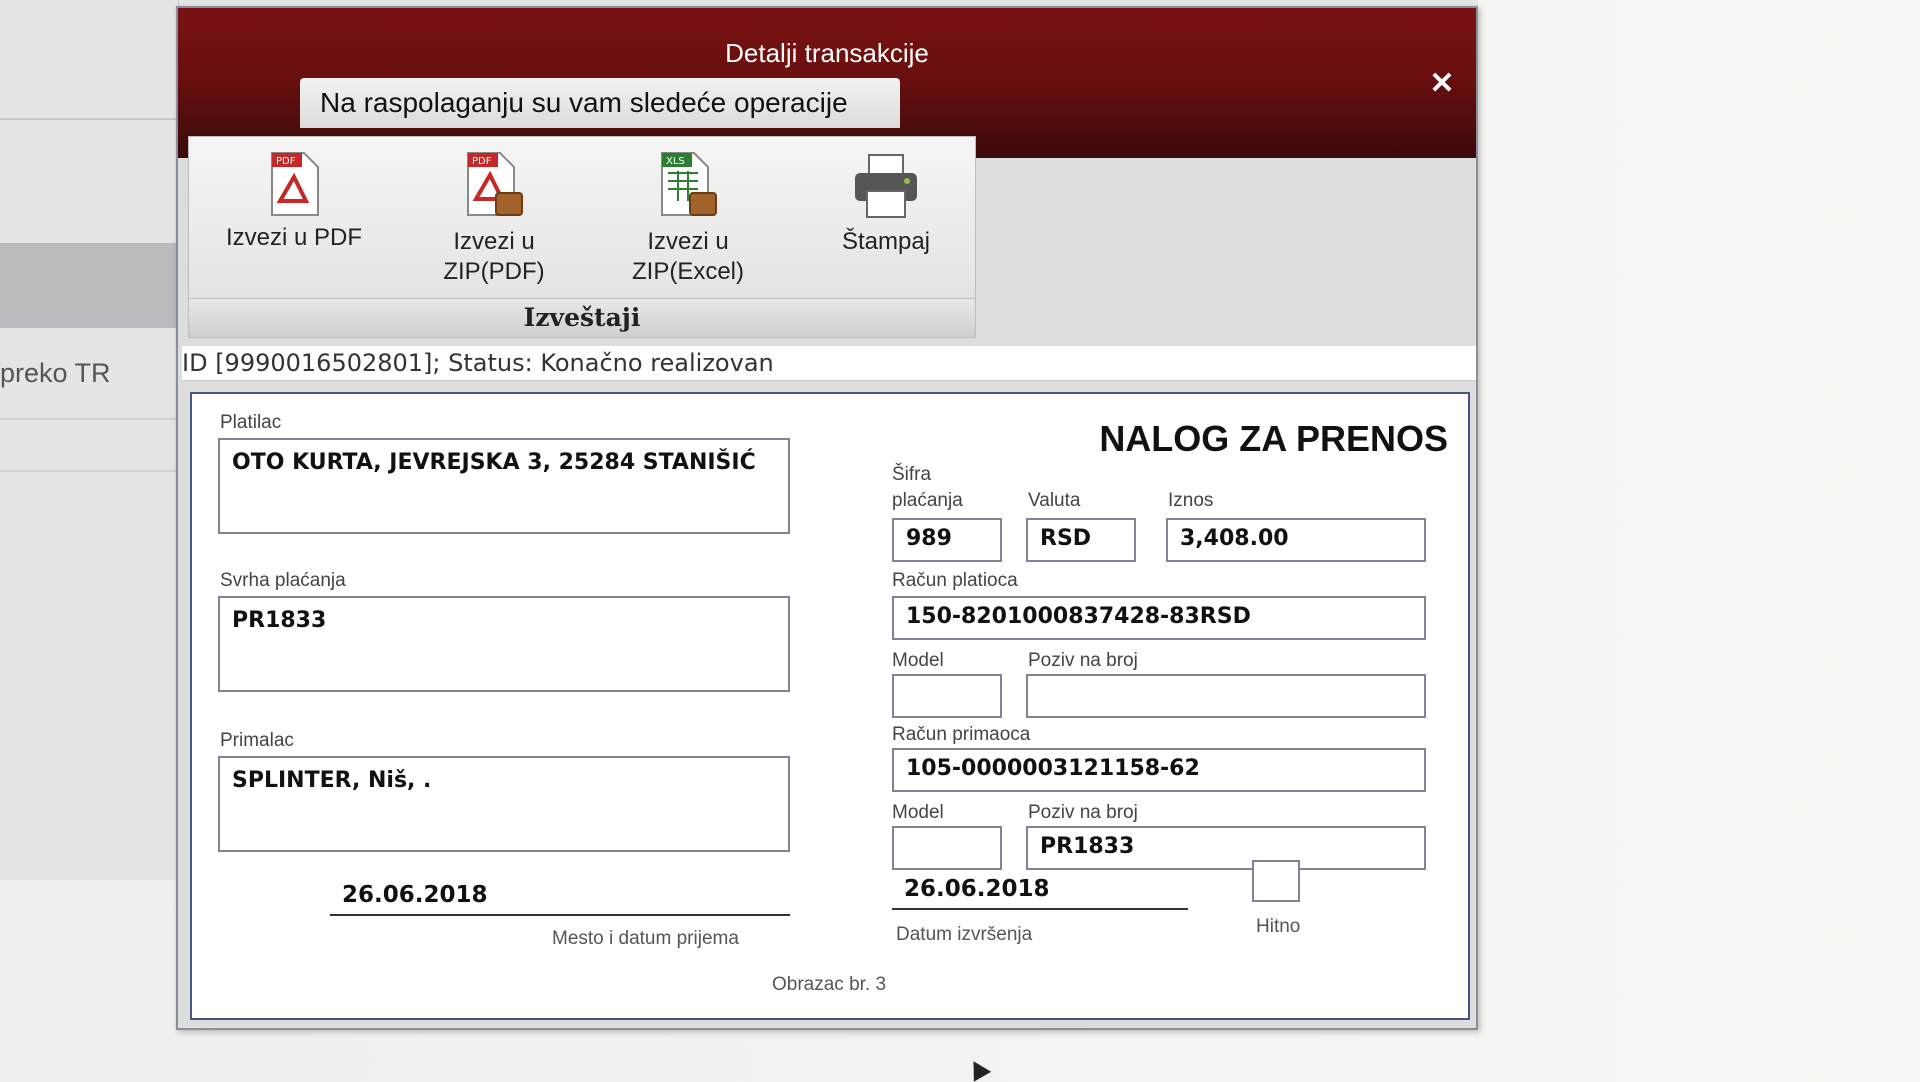 The height and width of the screenshot is (1082, 1920). What do you see at coordinates (947, 540) in the screenshot?
I see `payment-code-field: 989` at bounding box center [947, 540].